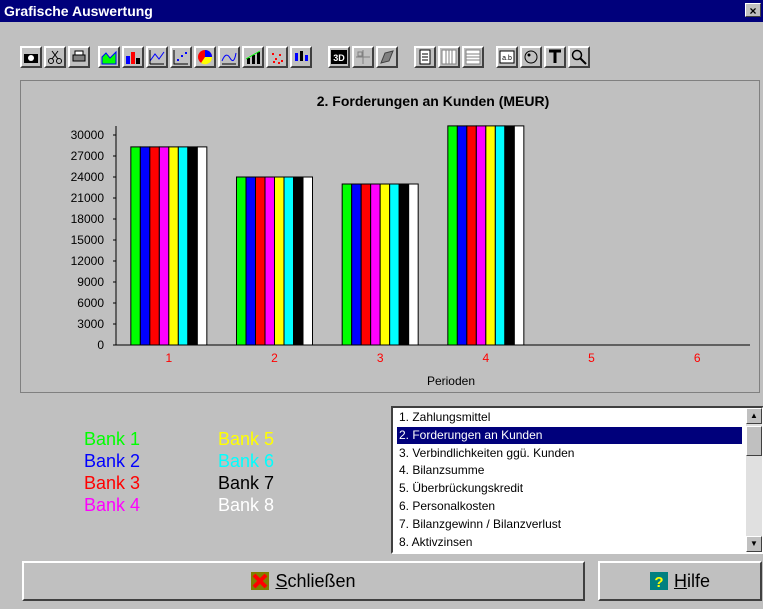 This screenshot has height=609, width=763. I want to click on horizontal-gridlines-icon, so click(473, 57).